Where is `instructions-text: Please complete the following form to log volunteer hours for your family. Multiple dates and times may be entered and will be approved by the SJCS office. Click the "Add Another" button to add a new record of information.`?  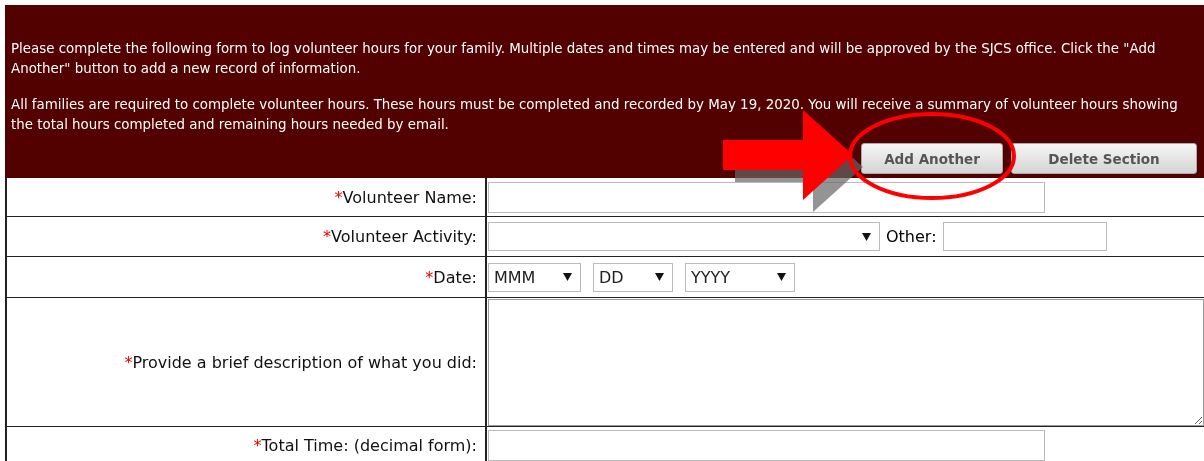 instructions-text: Please complete the following form to log volunteer hours for your family. Multiple dates and times may be entered and will be approved by the SJCS office. Click the "Add Another" button to add a new record of information. is located at coordinates (584, 59).